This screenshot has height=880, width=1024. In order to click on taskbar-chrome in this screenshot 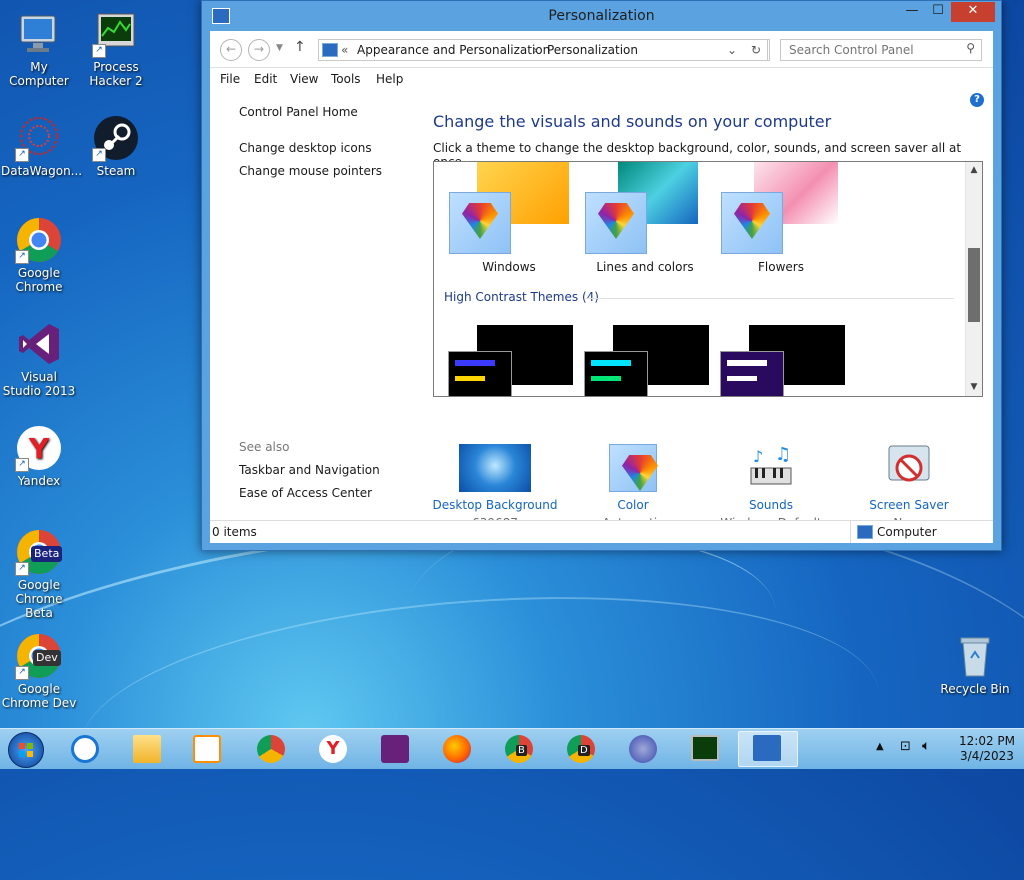, I will do `click(271, 749)`.